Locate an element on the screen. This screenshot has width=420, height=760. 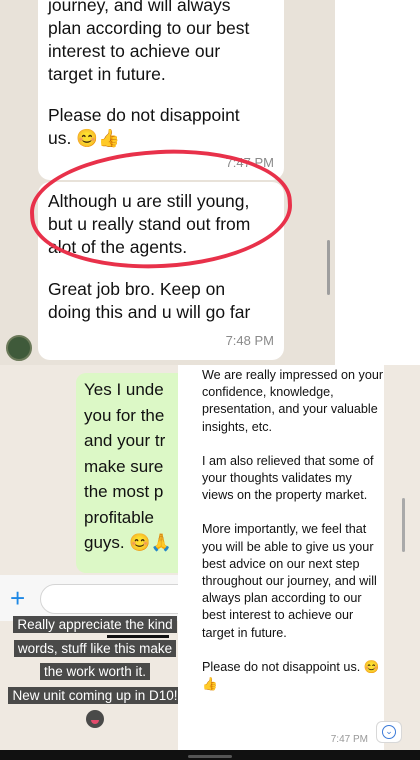
scroll-down-icon: ⌄ is located at coordinates (389, 732).